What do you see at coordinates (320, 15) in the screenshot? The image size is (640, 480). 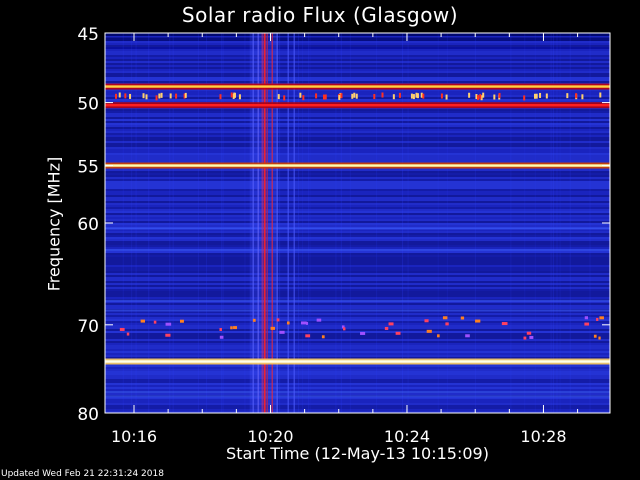 I see `chart-title: Solar radio Flux (Glasgow)` at bounding box center [320, 15].